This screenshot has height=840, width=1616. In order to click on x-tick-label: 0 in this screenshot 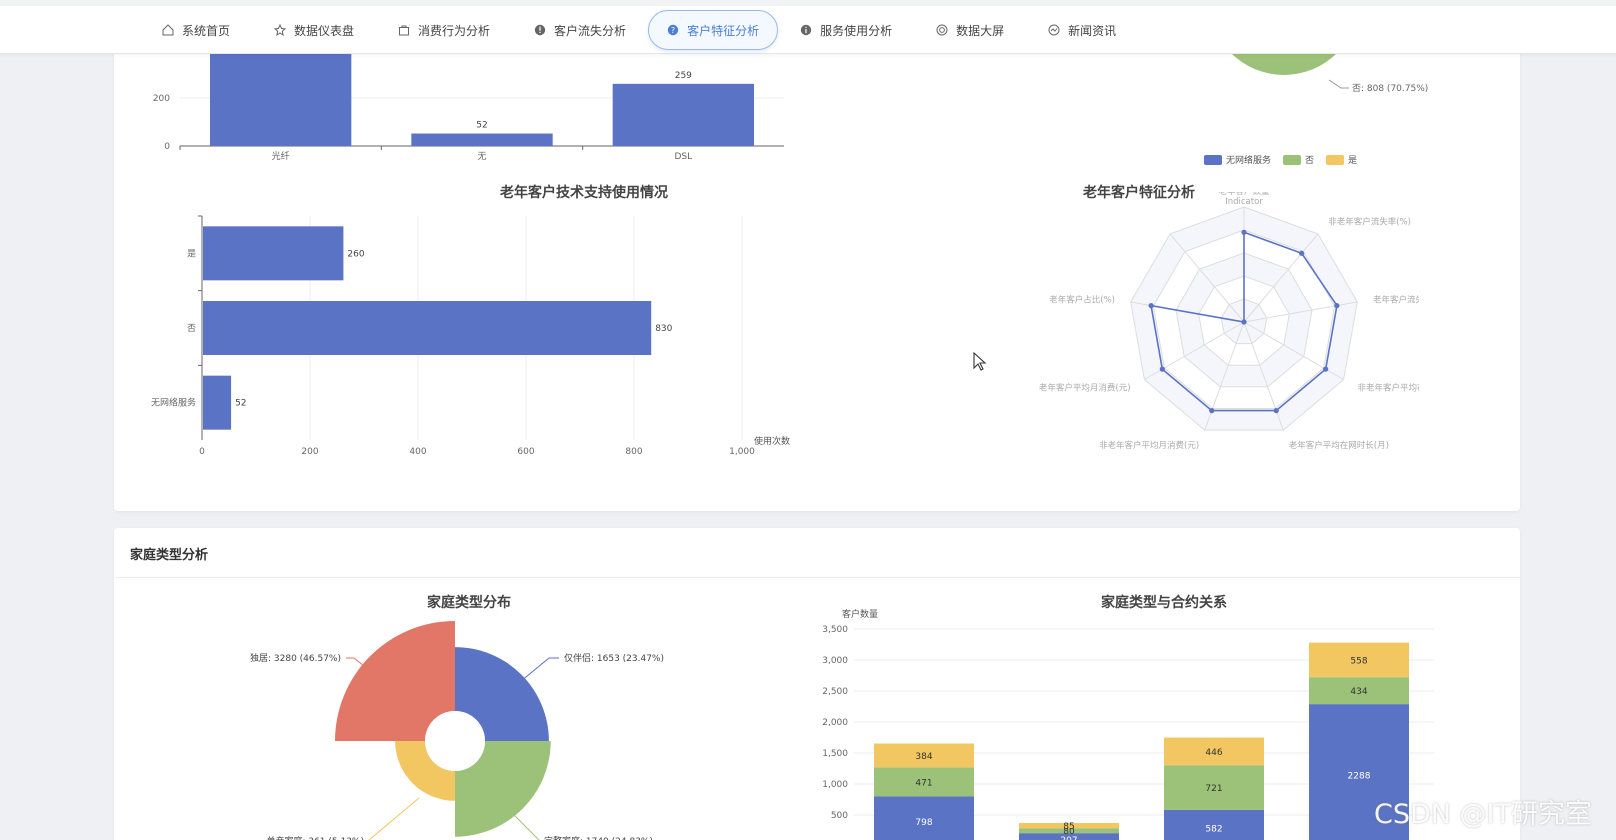, I will do `click(202, 452)`.